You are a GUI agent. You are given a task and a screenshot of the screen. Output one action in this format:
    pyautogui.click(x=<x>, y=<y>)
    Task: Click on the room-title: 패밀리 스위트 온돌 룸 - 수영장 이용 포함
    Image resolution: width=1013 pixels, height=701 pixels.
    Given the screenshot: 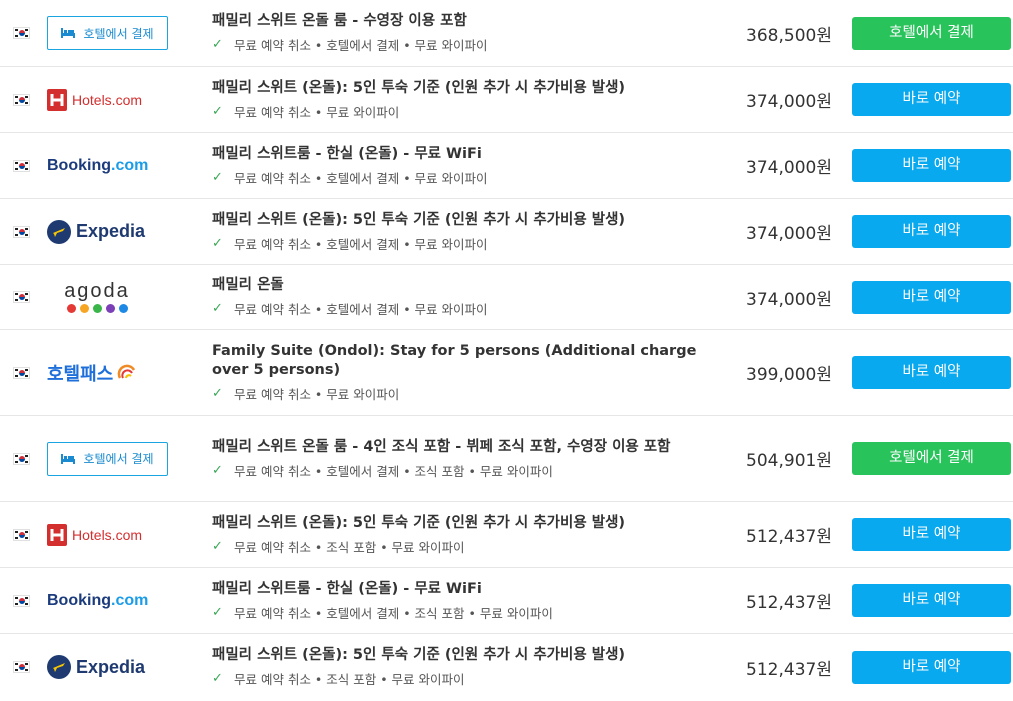 What is the action you would take?
    pyautogui.click(x=462, y=21)
    